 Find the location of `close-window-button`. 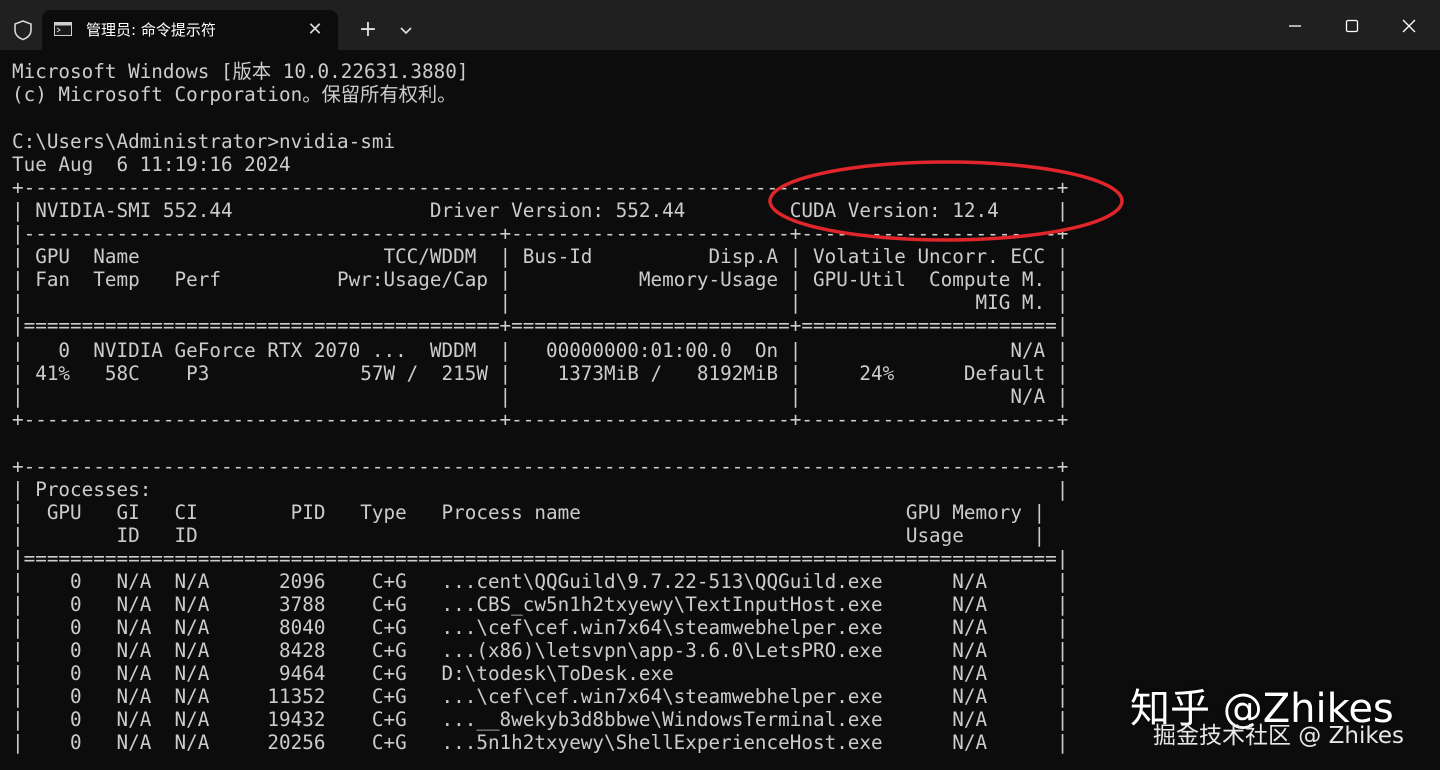

close-window-button is located at coordinates (1409, 26).